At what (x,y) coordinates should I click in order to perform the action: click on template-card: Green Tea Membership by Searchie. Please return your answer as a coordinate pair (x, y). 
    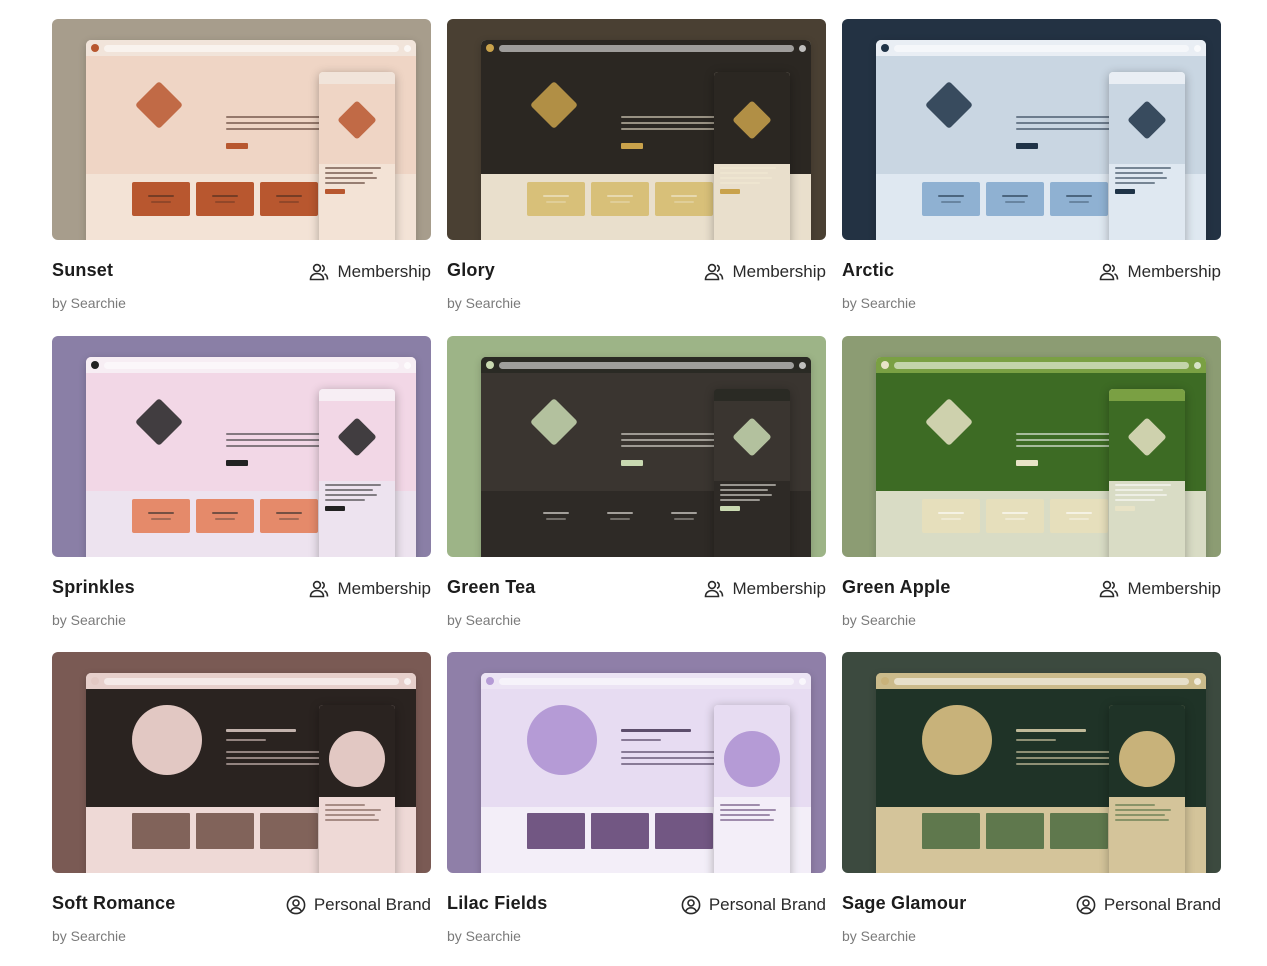
    Looking at the image, I should click on (636, 486).